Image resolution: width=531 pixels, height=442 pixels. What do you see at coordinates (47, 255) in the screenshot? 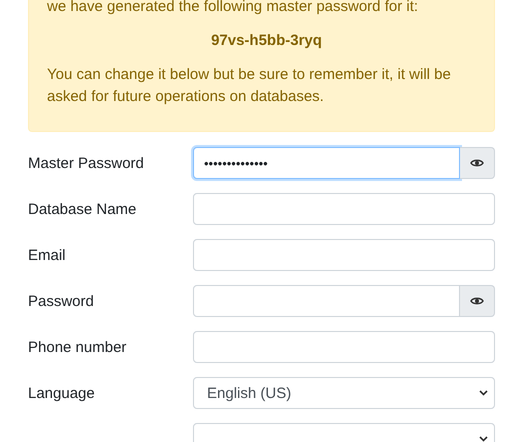
I see `field-label: Email` at bounding box center [47, 255].